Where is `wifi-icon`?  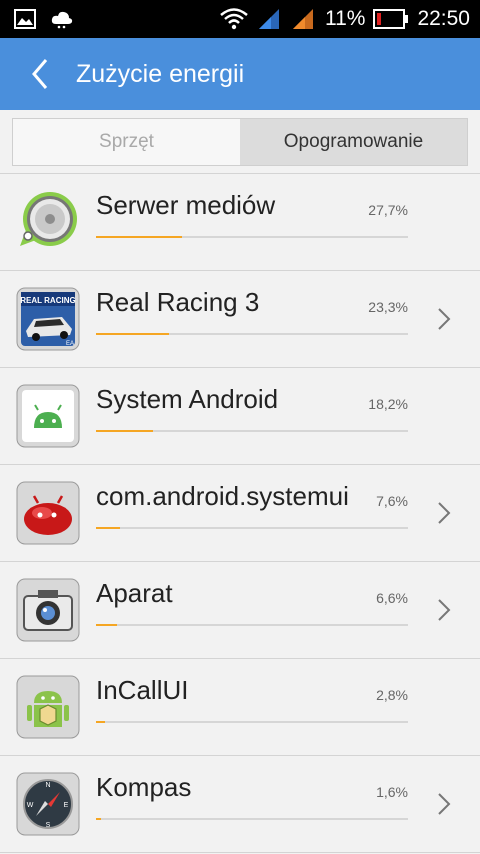 wifi-icon is located at coordinates (234, 19).